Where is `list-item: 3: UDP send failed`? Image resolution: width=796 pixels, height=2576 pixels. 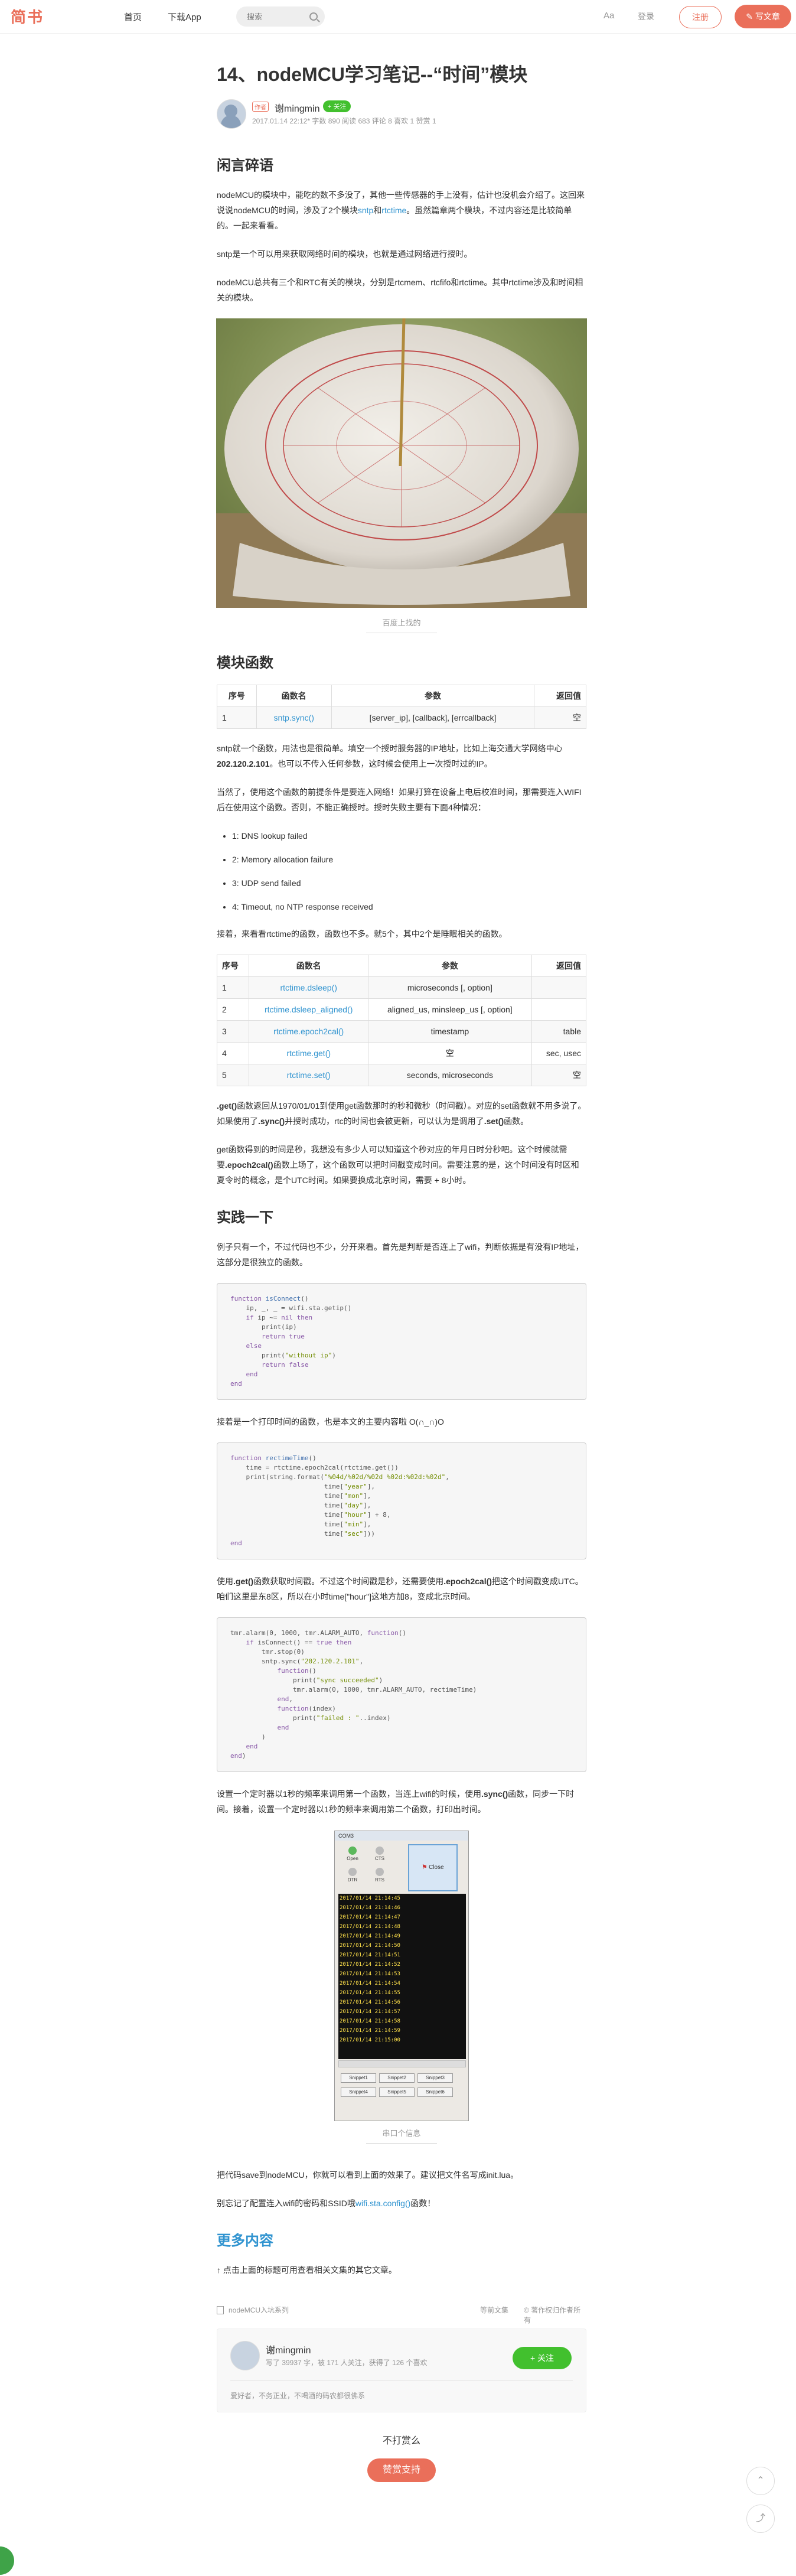
list-item: 3: UDP send failed is located at coordinates (409, 883).